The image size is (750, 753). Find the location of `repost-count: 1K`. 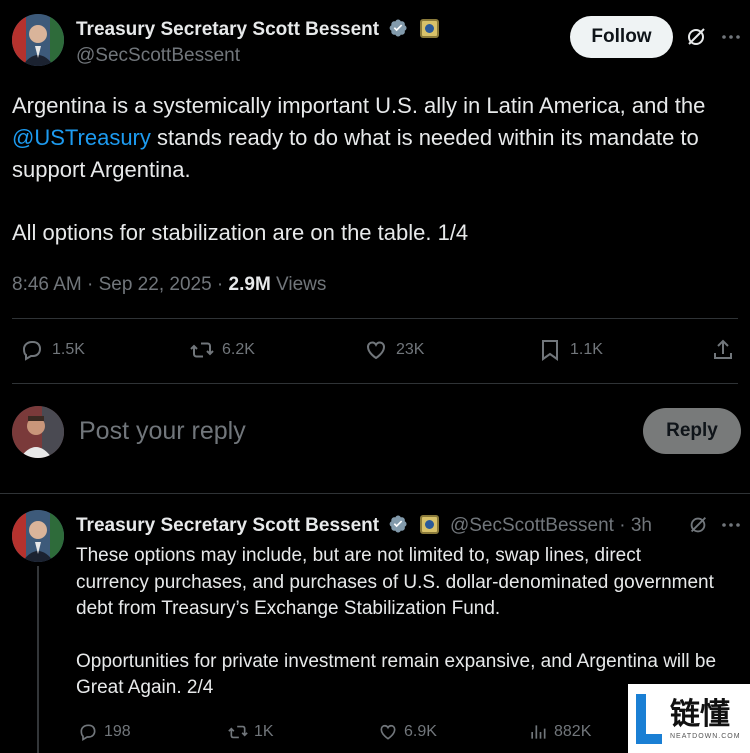

repost-count: 1K is located at coordinates (264, 731).